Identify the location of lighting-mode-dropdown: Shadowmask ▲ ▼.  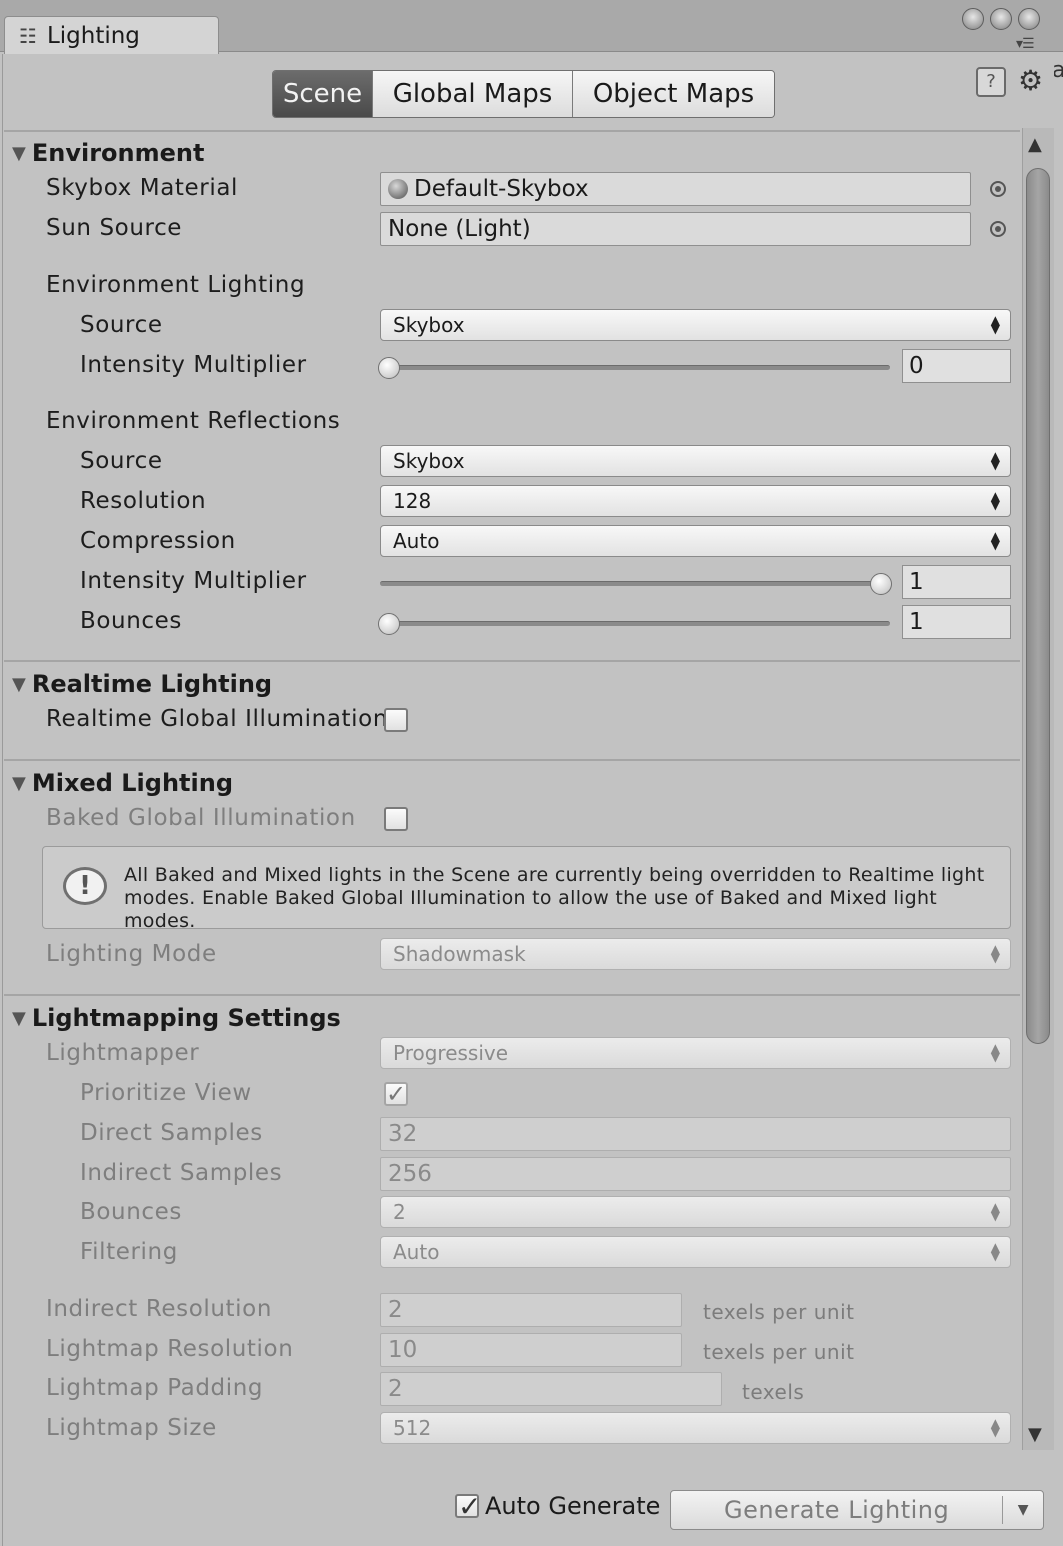
(695, 954).